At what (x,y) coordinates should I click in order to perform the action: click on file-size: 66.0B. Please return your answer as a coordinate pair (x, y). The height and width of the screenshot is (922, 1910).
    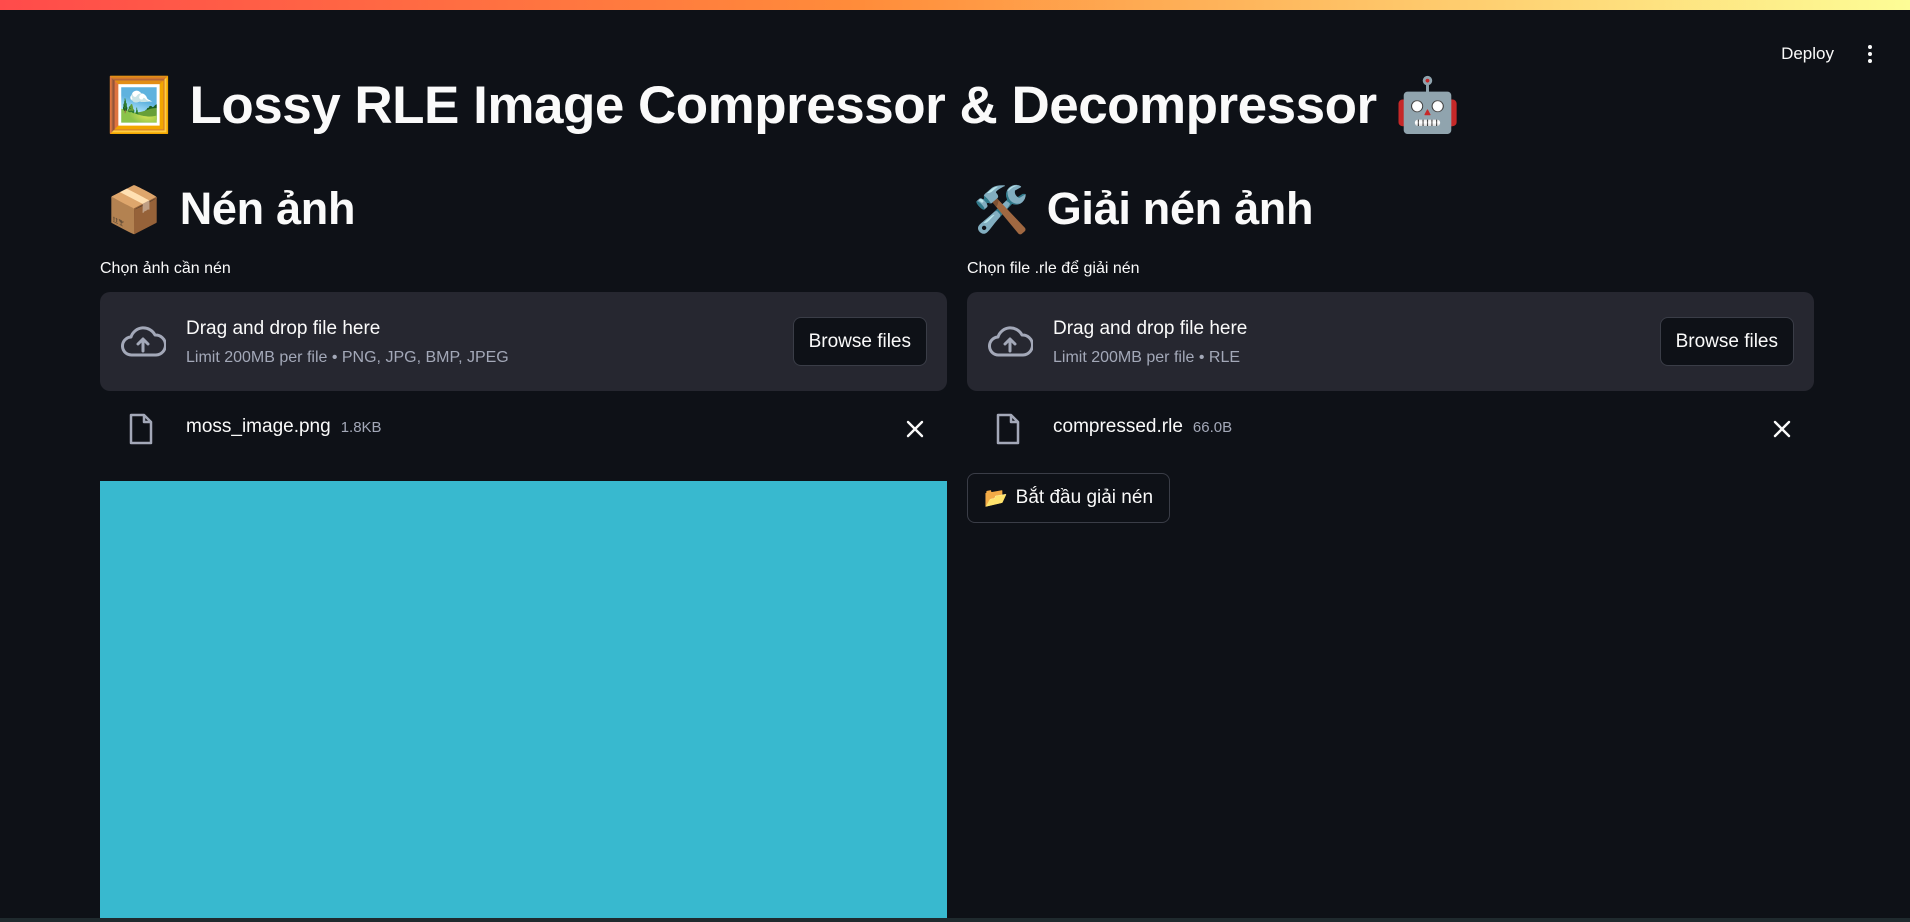
    Looking at the image, I should click on (1212, 427).